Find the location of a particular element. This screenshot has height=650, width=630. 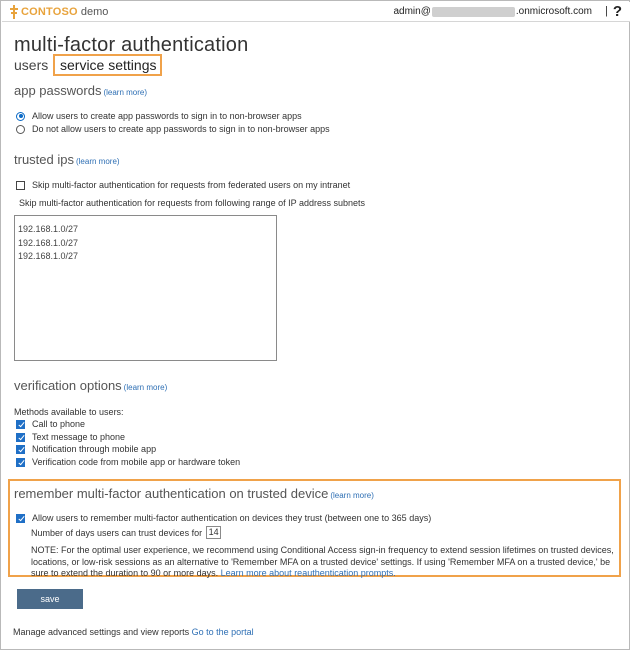

methods-label: Methods available to users: is located at coordinates (69, 412).